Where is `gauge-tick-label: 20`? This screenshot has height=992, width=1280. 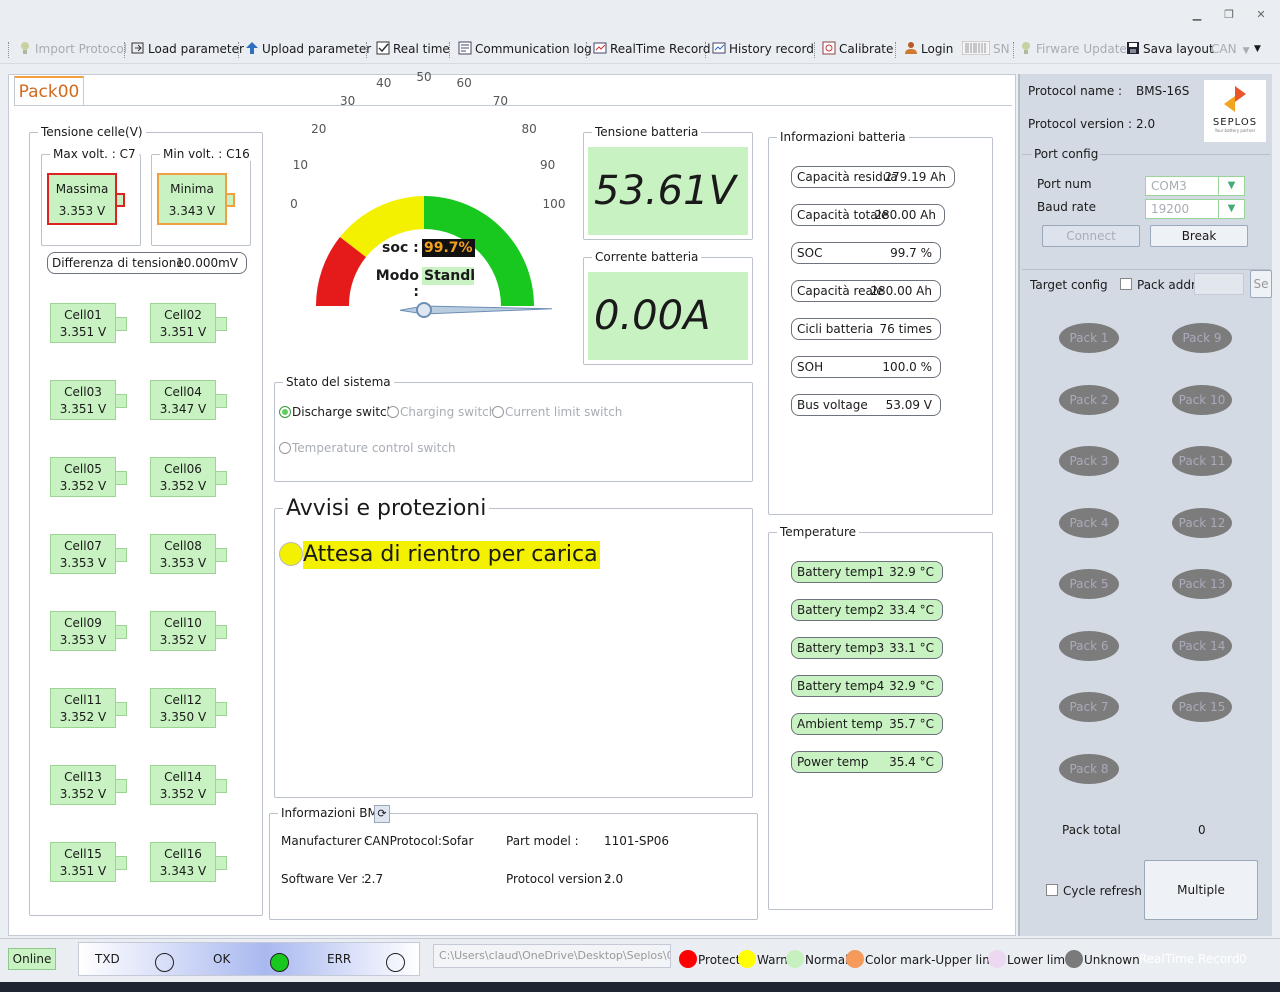
gauge-tick-label: 20 is located at coordinates (319, 129).